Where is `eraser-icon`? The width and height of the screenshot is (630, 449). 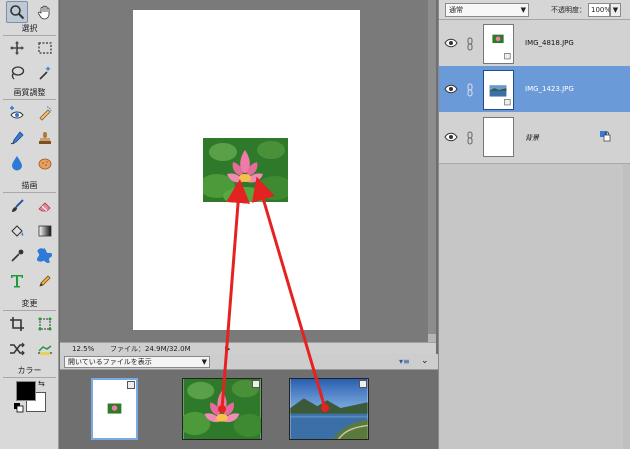 eraser-icon is located at coordinates (44, 207).